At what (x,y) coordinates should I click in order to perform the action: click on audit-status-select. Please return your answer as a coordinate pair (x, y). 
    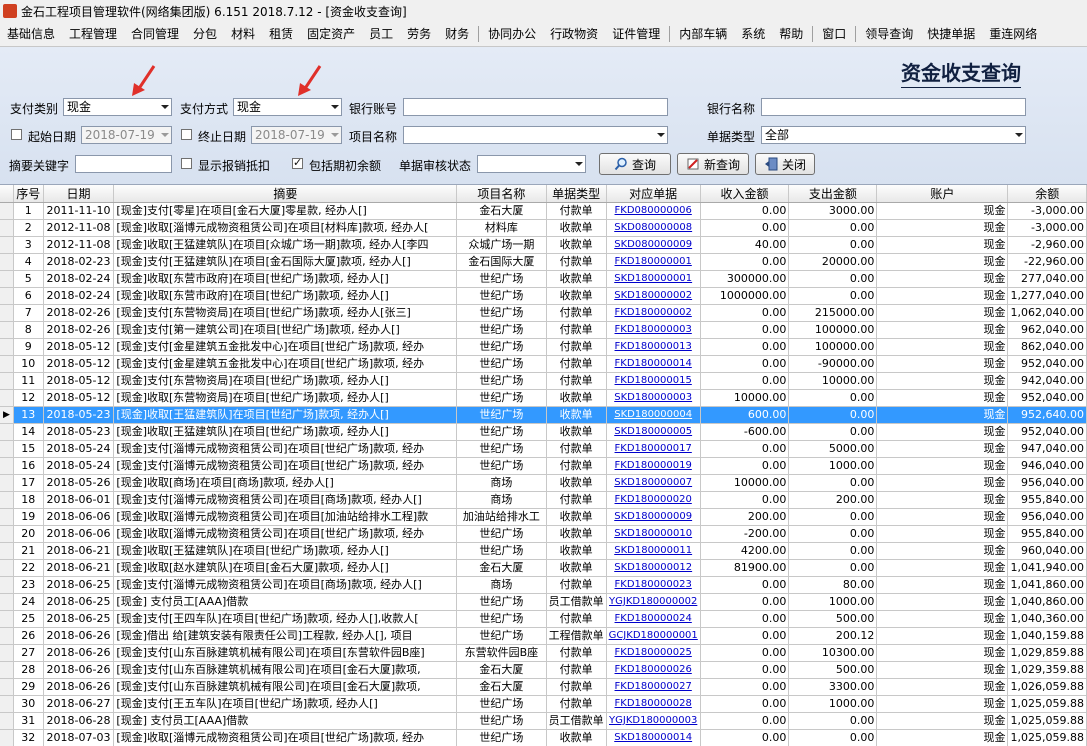
    Looking at the image, I should click on (531, 164).